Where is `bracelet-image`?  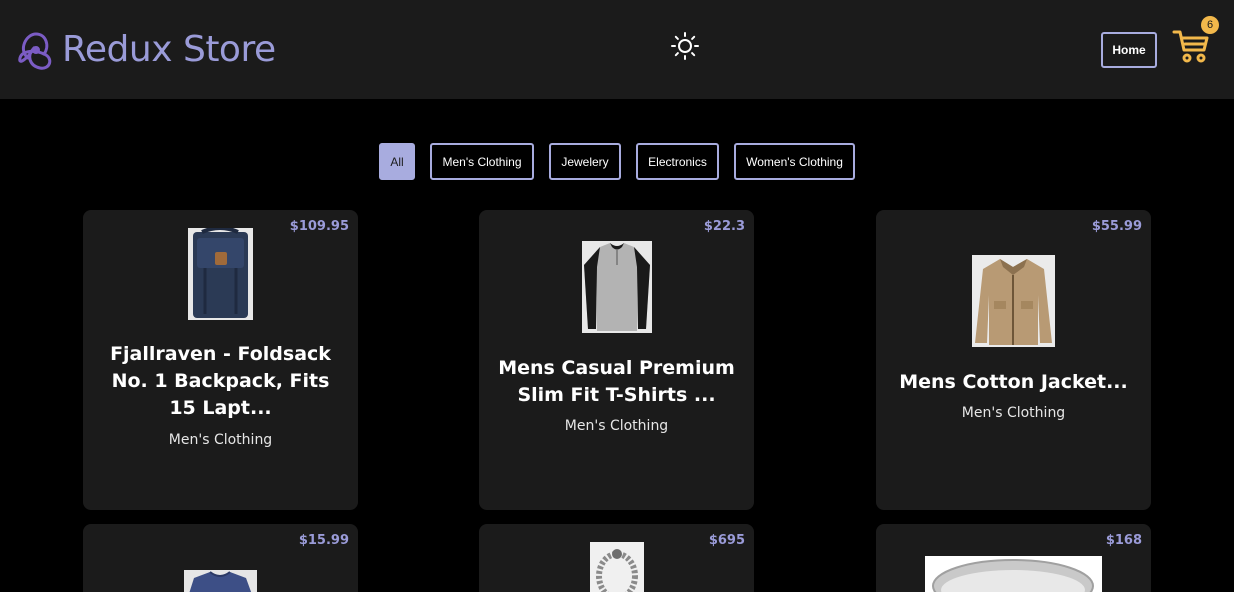
bracelet-image is located at coordinates (617, 567).